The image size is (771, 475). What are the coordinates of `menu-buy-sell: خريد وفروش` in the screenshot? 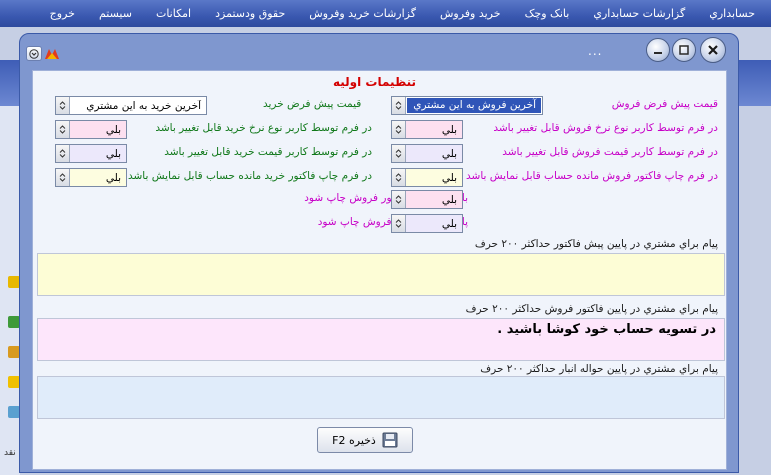 It's located at (470, 13).